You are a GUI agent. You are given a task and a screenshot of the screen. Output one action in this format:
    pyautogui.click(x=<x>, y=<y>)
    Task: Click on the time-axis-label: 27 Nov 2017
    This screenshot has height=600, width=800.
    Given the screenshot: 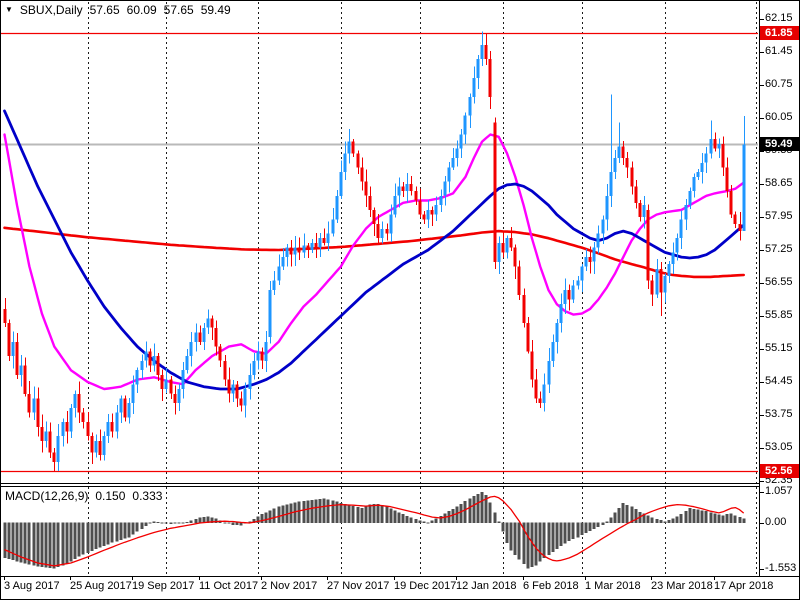 What is the action you would take?
    pyautogui.click(x=358, y=586)
    